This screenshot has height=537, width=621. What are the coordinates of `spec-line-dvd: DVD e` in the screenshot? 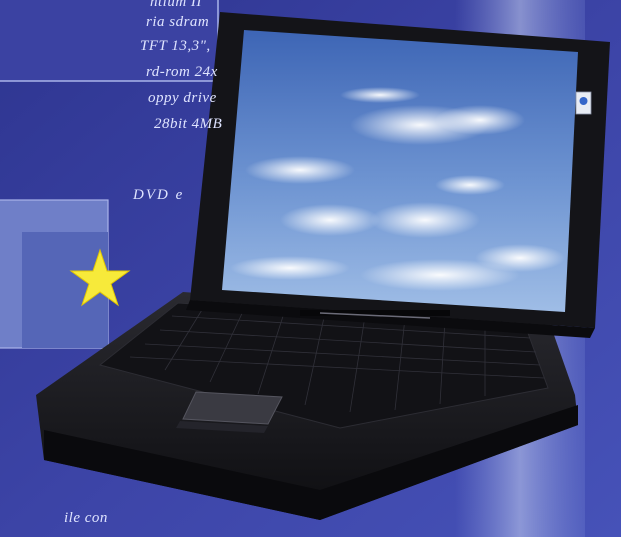 It's located at (159, 195).